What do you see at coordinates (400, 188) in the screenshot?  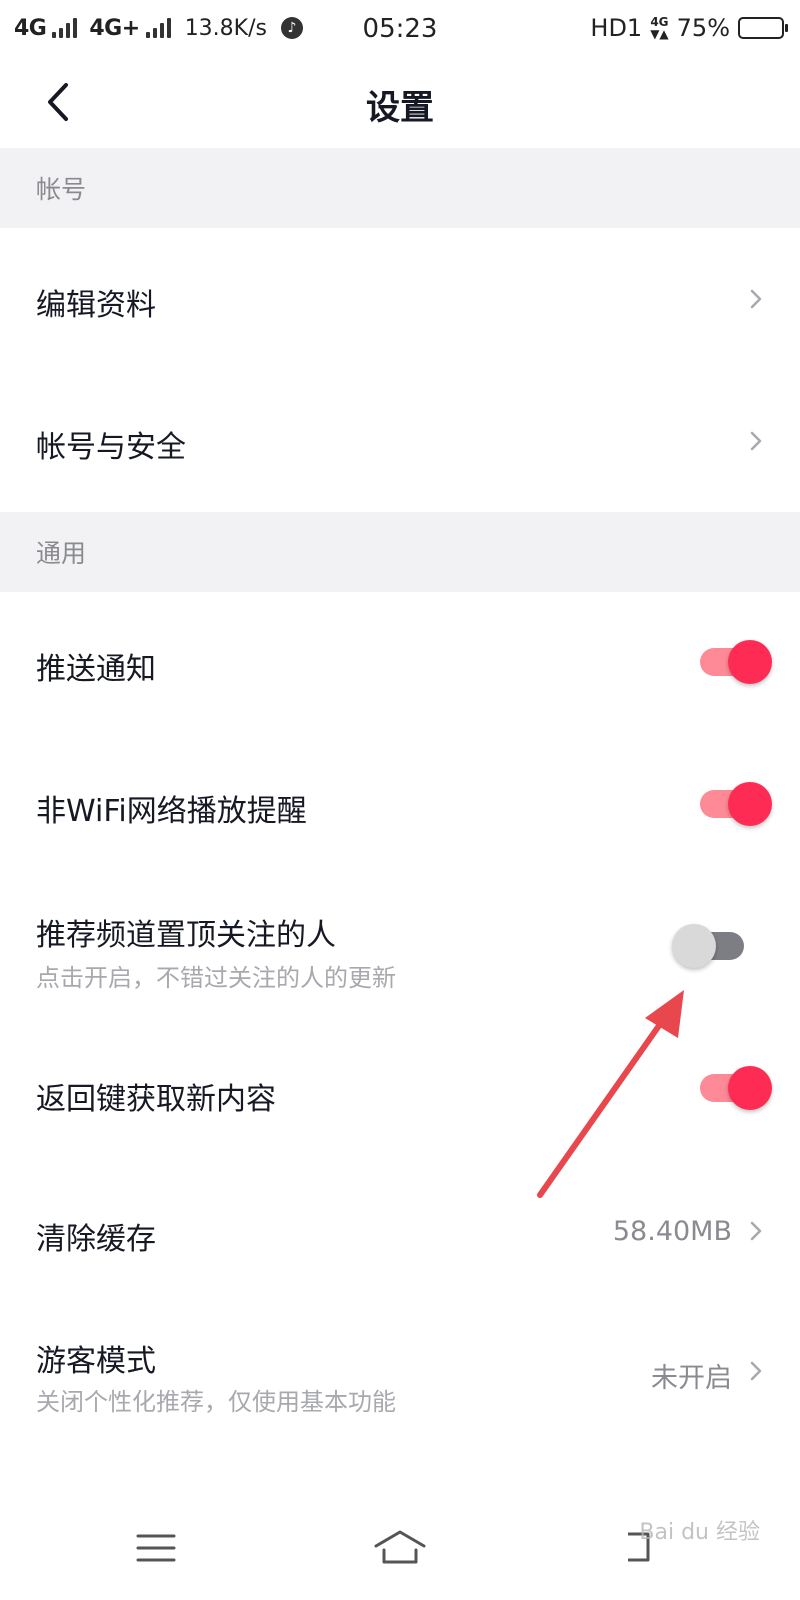 I see `section-header-account: 帐号` at bounding box center [400, 188].